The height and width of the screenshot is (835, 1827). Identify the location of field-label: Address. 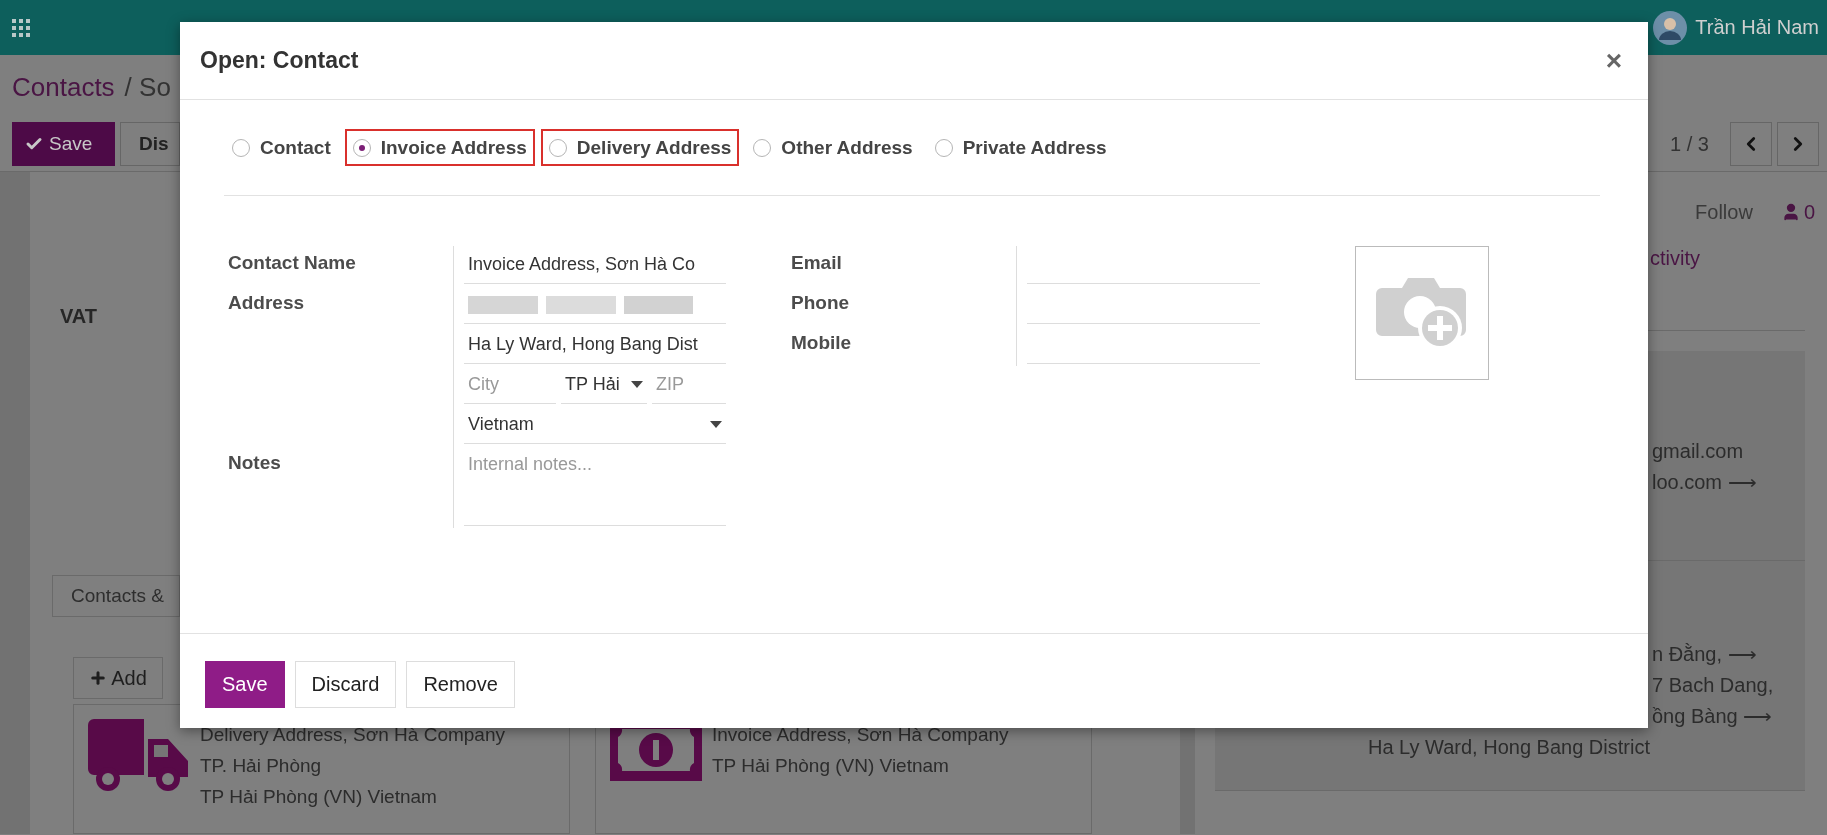
(267, 303).